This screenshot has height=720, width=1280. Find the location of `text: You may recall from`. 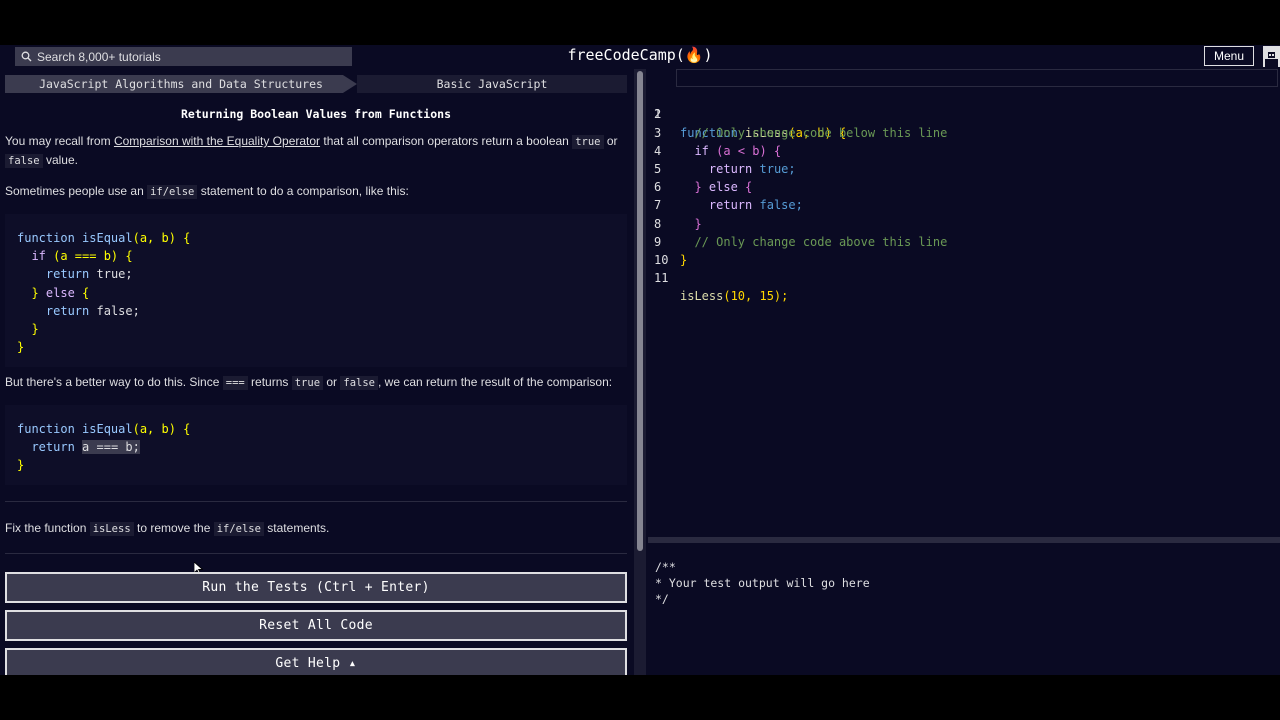

text: You may recall from is located at coordinates (59, 141).